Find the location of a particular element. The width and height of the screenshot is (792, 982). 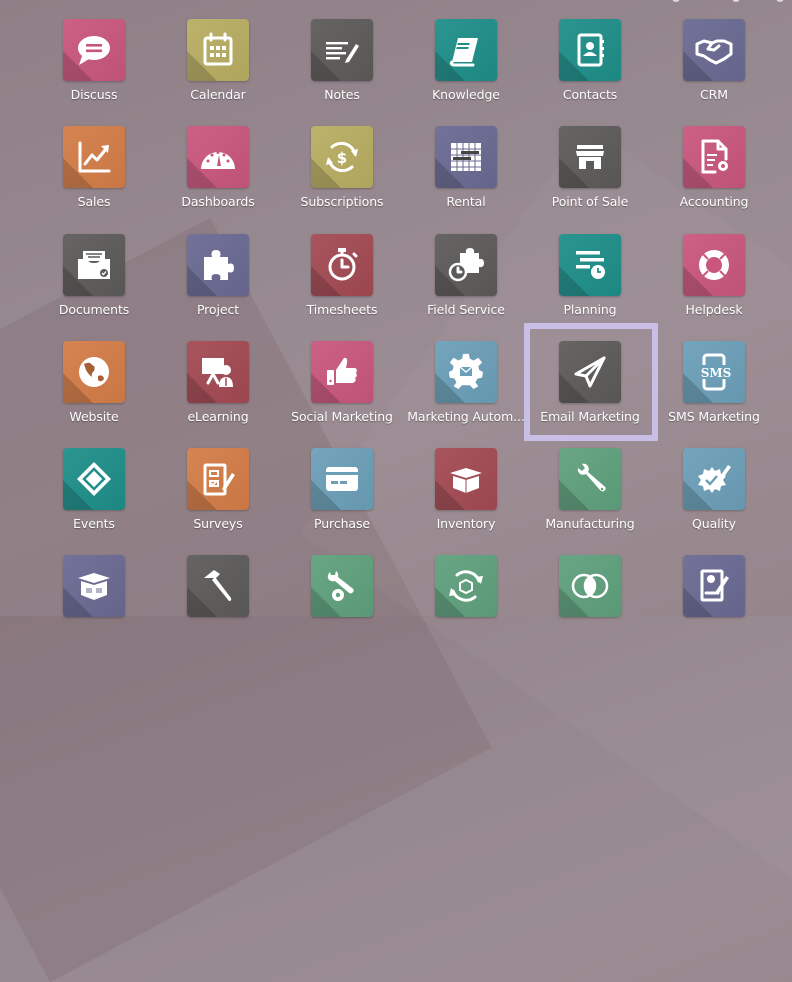

app-website: Website is located at coordinates (94, 391).